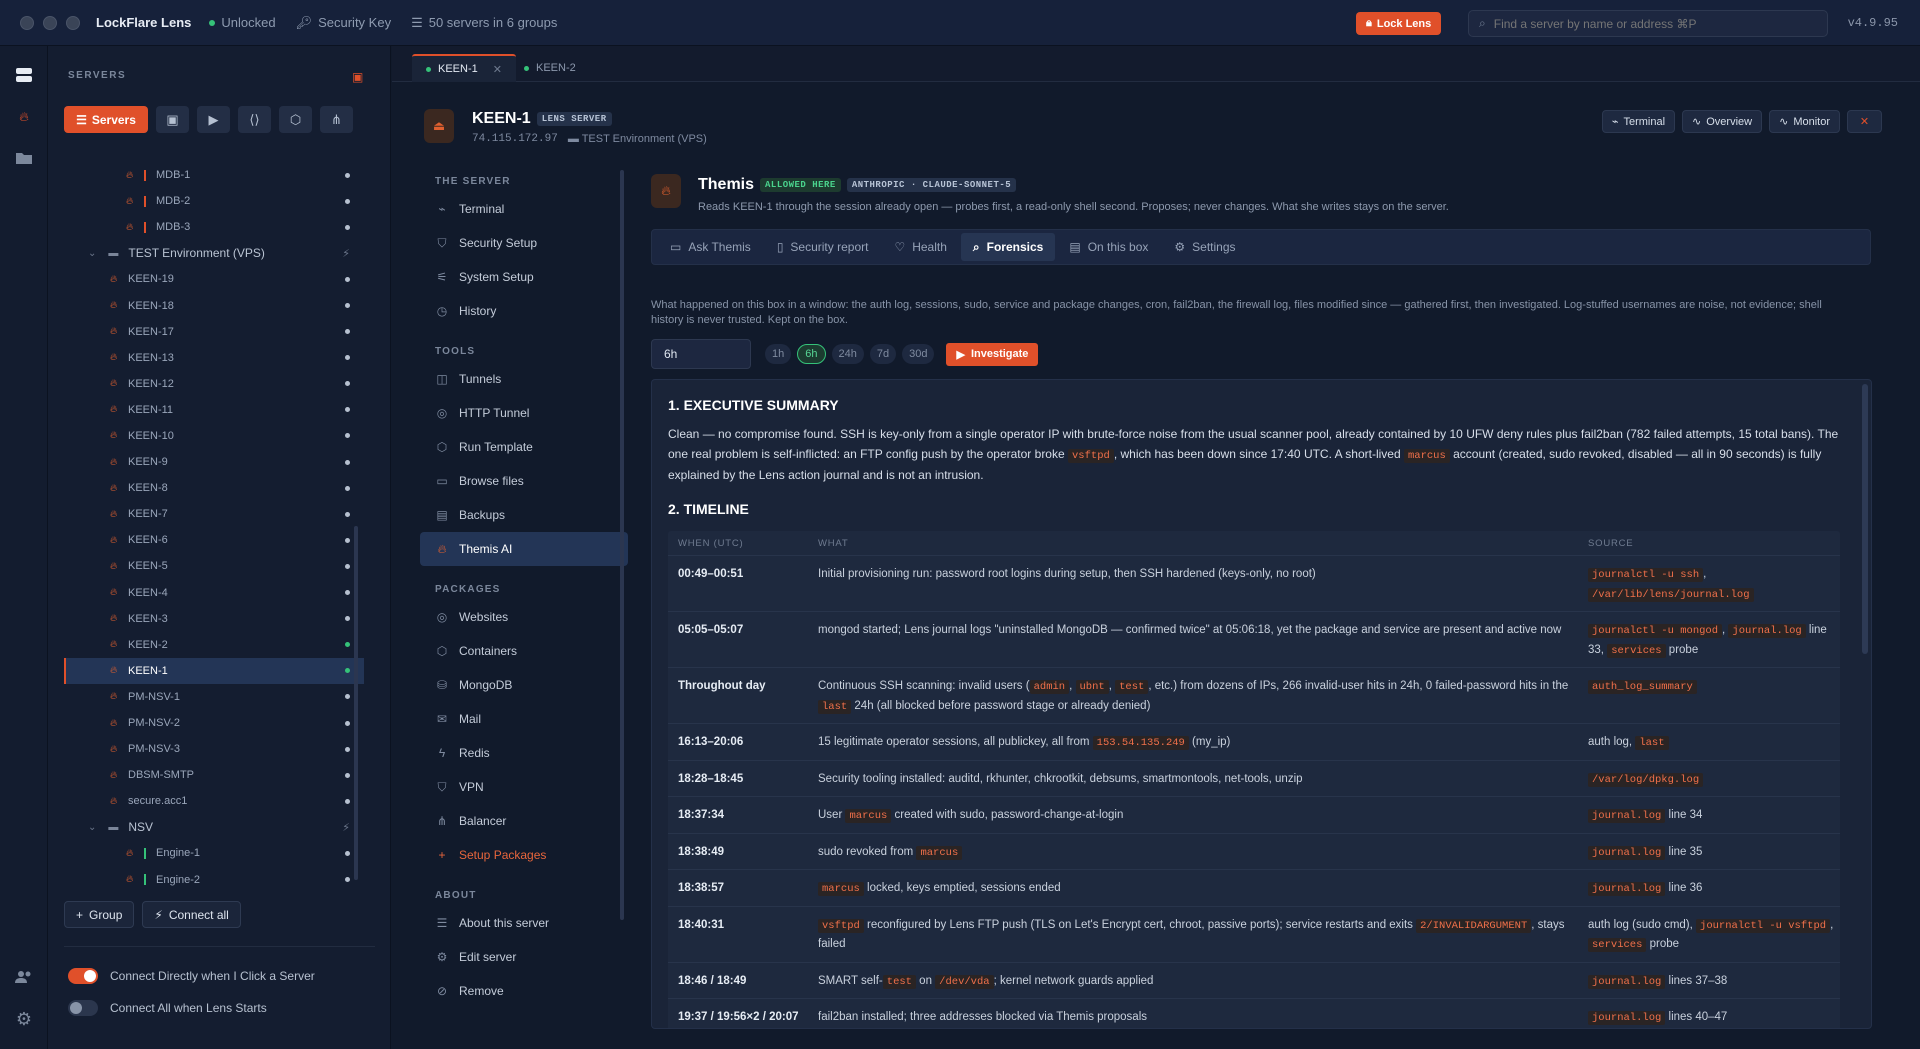  Describe the element at coordinates (356, 703) in the screenshot. I see `tree-scrollbar` at that location.